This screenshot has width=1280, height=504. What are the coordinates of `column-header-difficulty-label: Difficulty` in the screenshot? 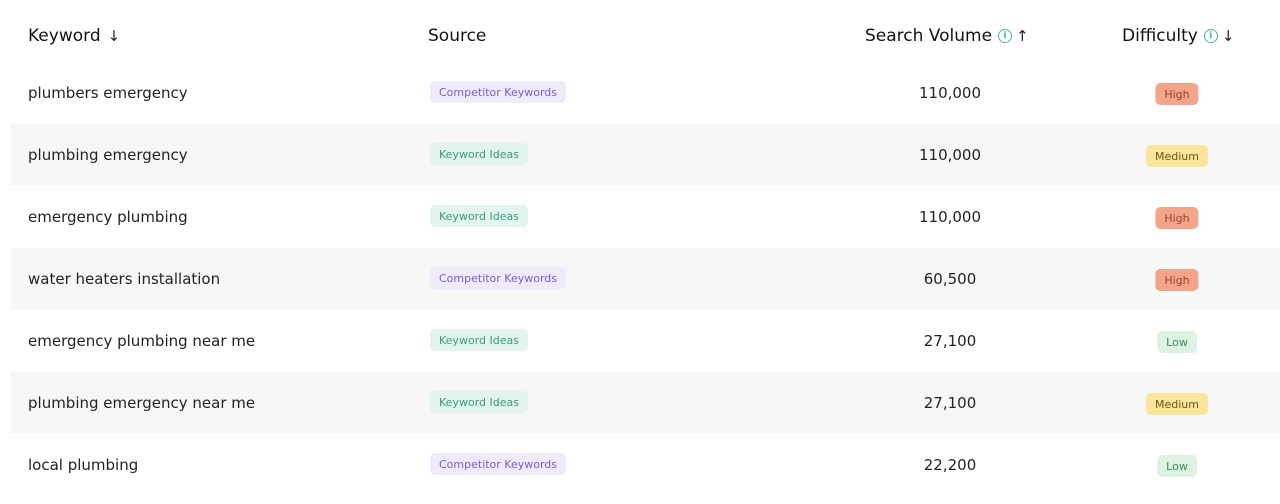 It's located at (1160, 36).